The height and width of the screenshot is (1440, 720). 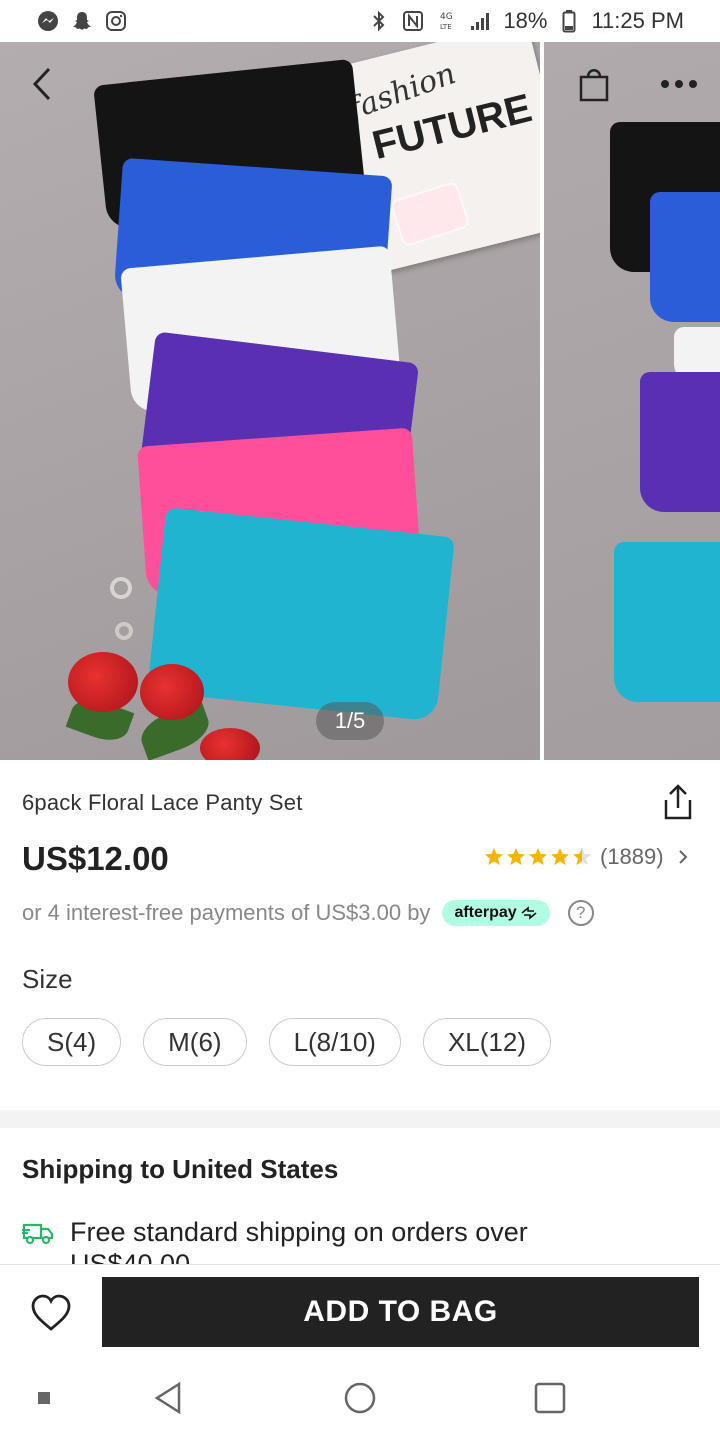 I want to click on size-option-xl: XL(12), so click(x=486, y=1042).